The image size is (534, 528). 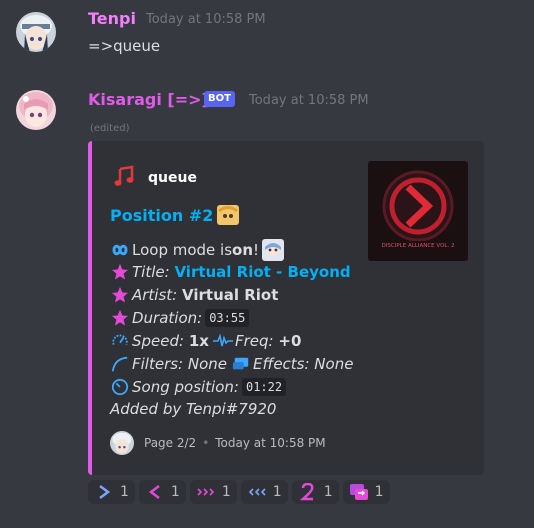 I want to click on speedometer-icon, so click(x=120, y=341).